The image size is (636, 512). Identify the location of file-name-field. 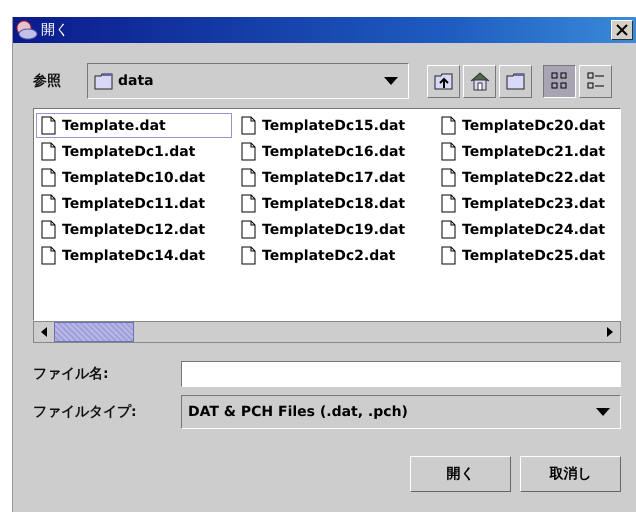
(401, 374).